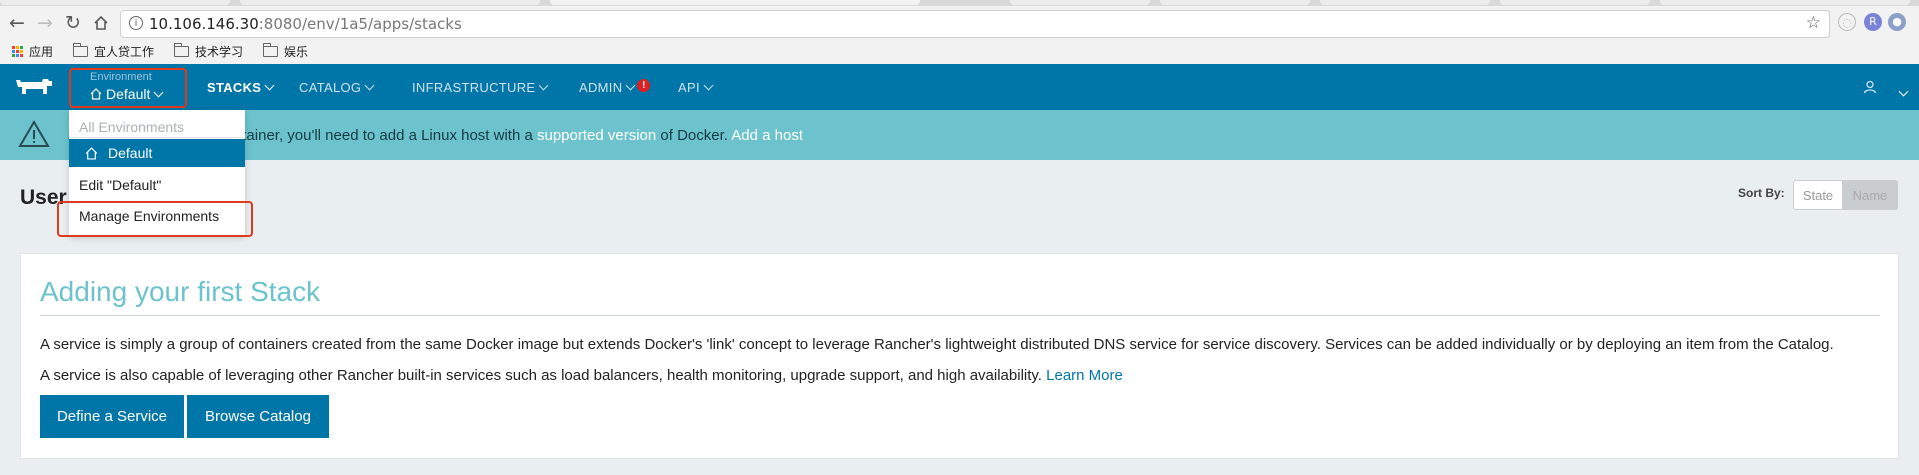 The width and height of the screenshot is (1919, 475). What do you see at coordinates (1084, 375) in the screenshot?
I see `learn-more-link: Learn More` at bounding box center [1084, 375].